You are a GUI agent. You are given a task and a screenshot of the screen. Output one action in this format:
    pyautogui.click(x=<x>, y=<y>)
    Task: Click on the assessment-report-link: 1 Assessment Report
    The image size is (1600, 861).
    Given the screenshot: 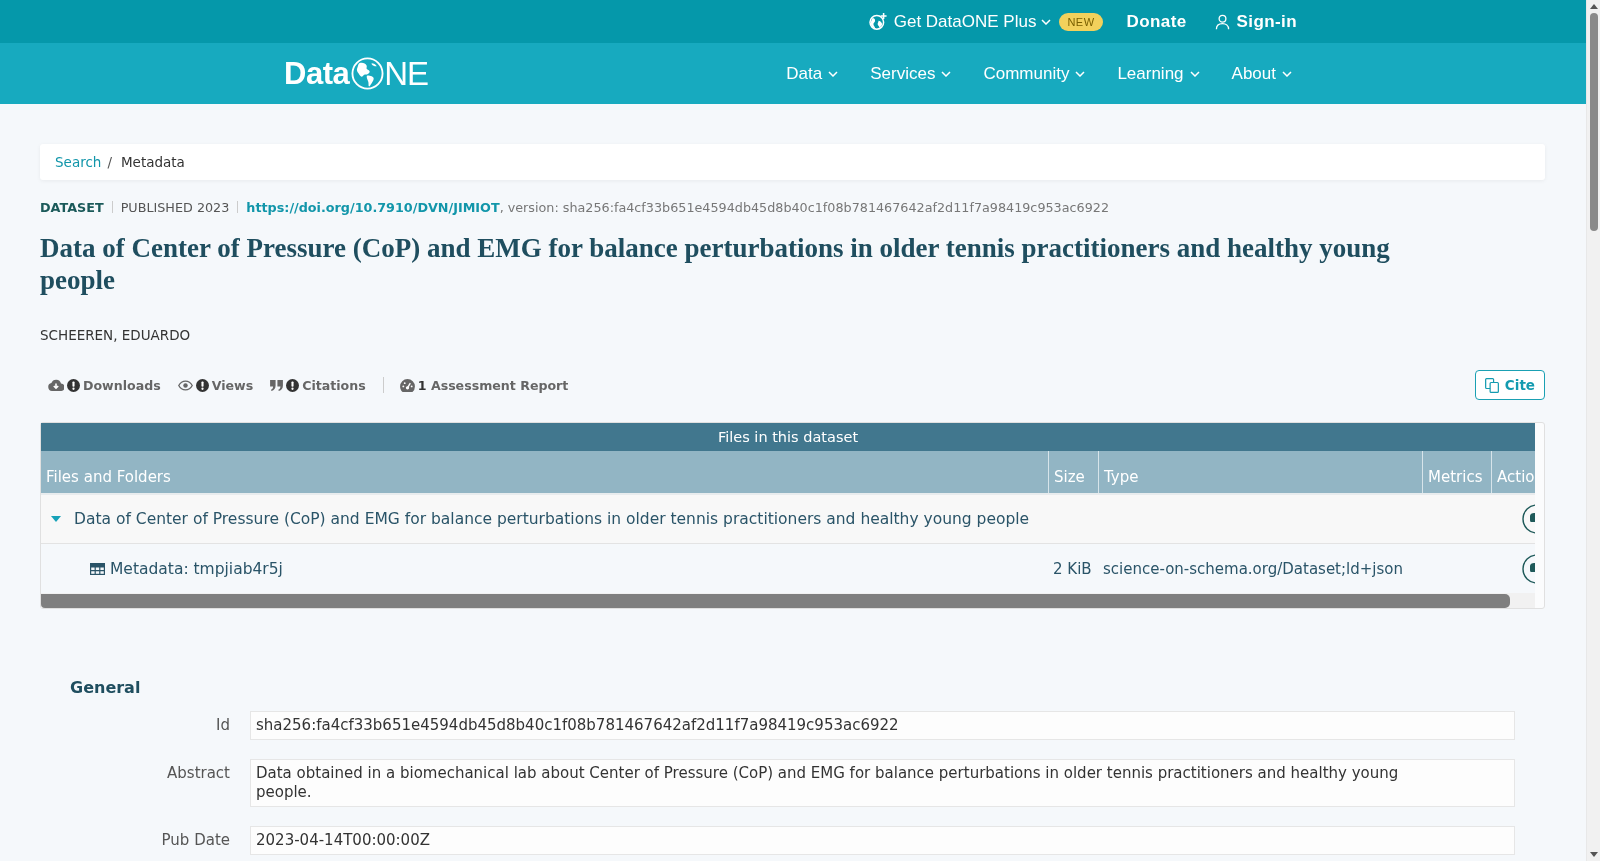 What is the action you would take?
    pyautogui.click(x=484, y=385)
    